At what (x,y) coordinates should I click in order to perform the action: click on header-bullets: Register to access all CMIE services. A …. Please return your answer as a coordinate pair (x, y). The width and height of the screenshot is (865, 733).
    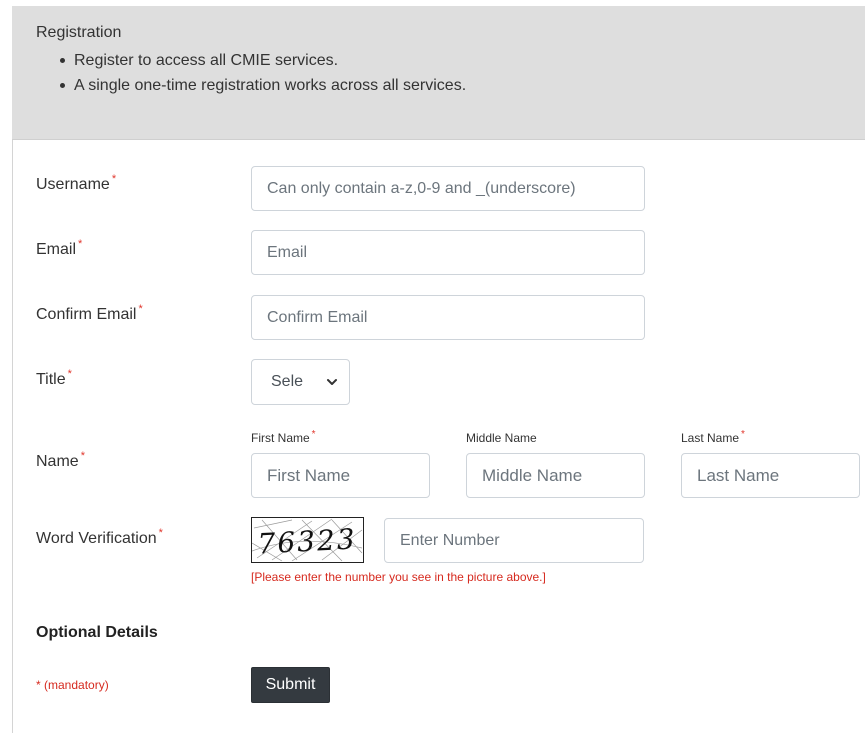
    Looking at the image, I should click on (450, 73).